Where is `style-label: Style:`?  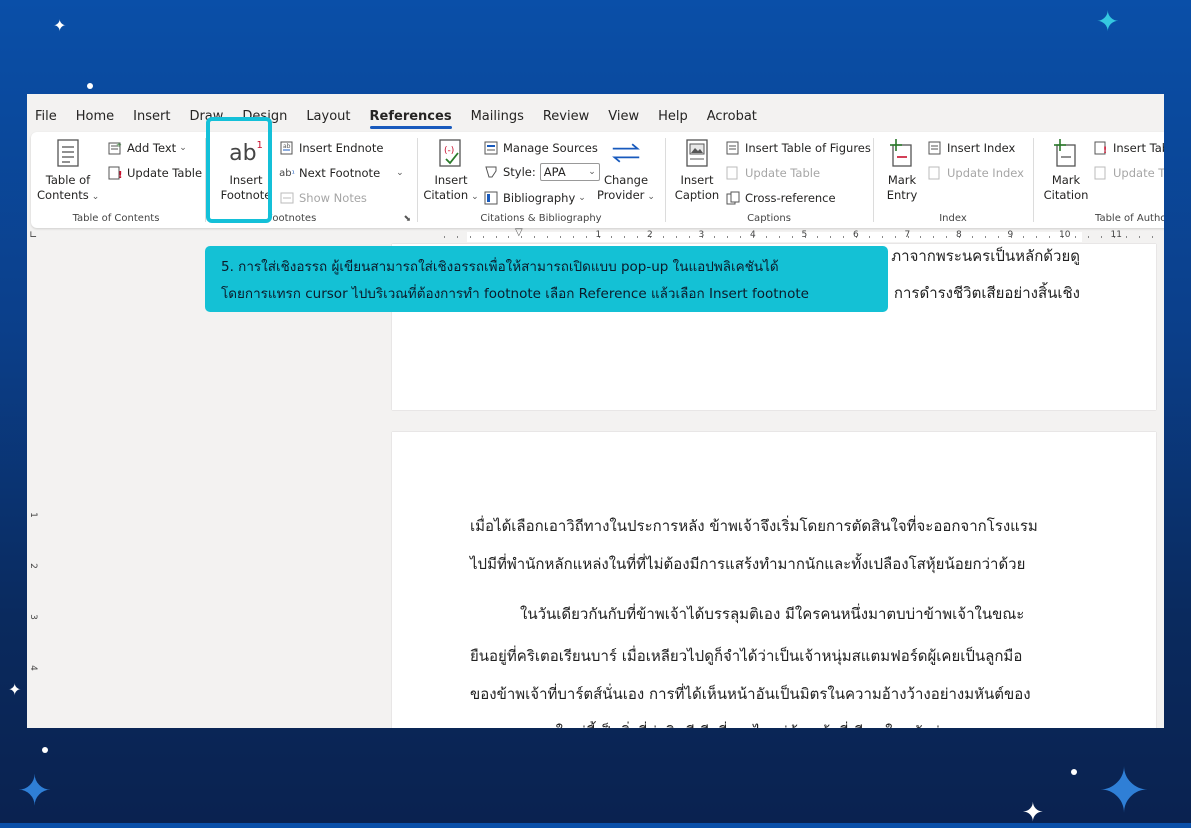
style-label: Style: is located at coordinates (519, 172).